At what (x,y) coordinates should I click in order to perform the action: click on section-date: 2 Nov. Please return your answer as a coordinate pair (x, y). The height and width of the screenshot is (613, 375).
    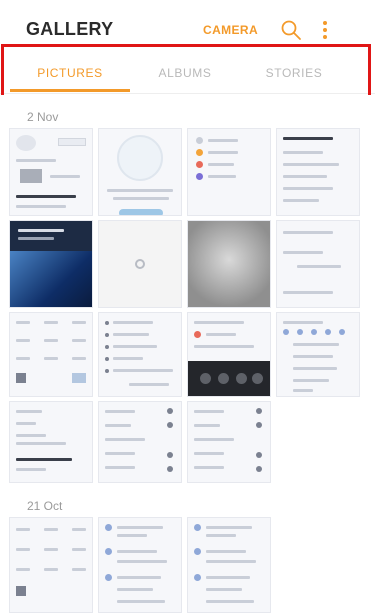
    Looking at the image, I should click on (43, 117).